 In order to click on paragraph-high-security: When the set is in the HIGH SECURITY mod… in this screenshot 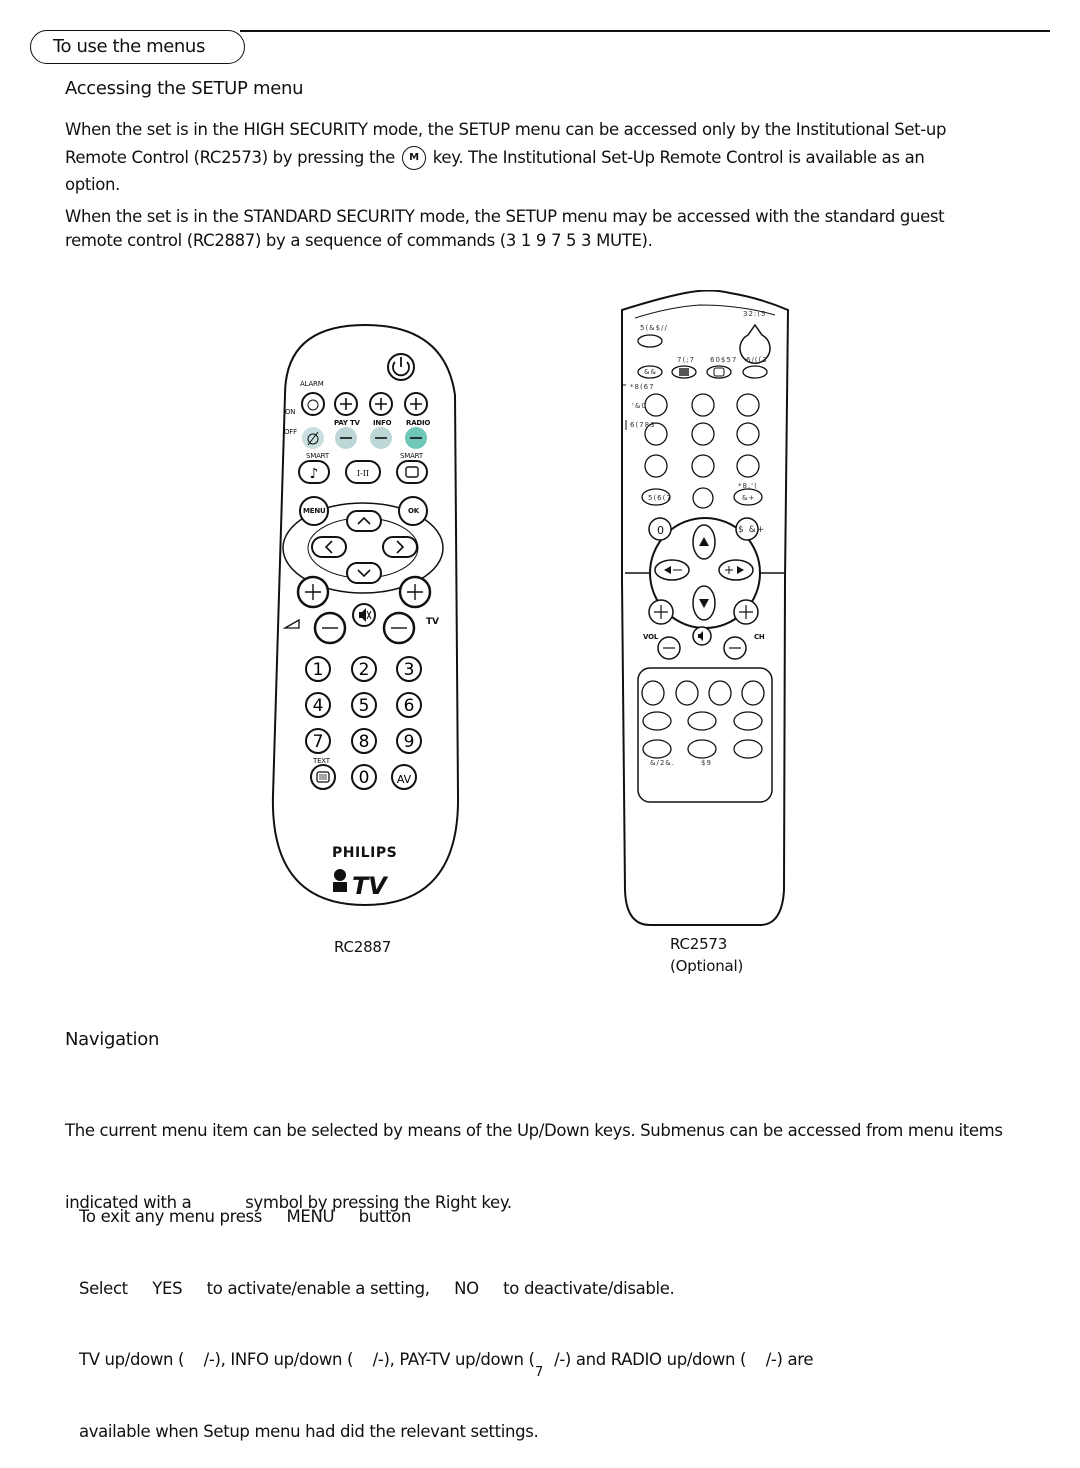, I will do `click(505, 157)`.